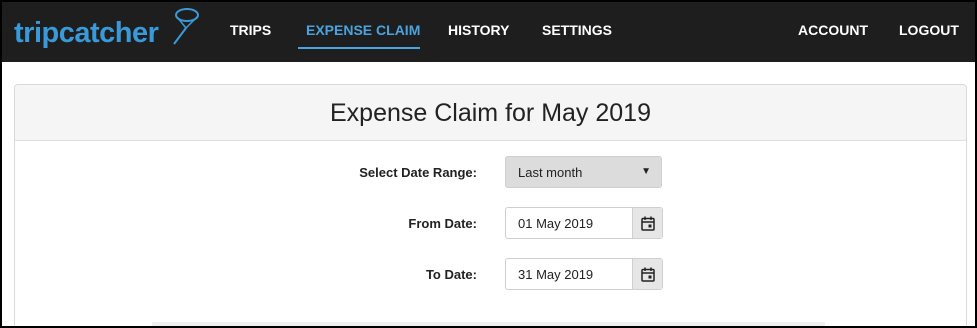 The image size is (977, 328). Describe the element at coordinates (363, 32) in the screenshot. I see `nav-expense-claim: EXPENSE CLAIM` at that location.